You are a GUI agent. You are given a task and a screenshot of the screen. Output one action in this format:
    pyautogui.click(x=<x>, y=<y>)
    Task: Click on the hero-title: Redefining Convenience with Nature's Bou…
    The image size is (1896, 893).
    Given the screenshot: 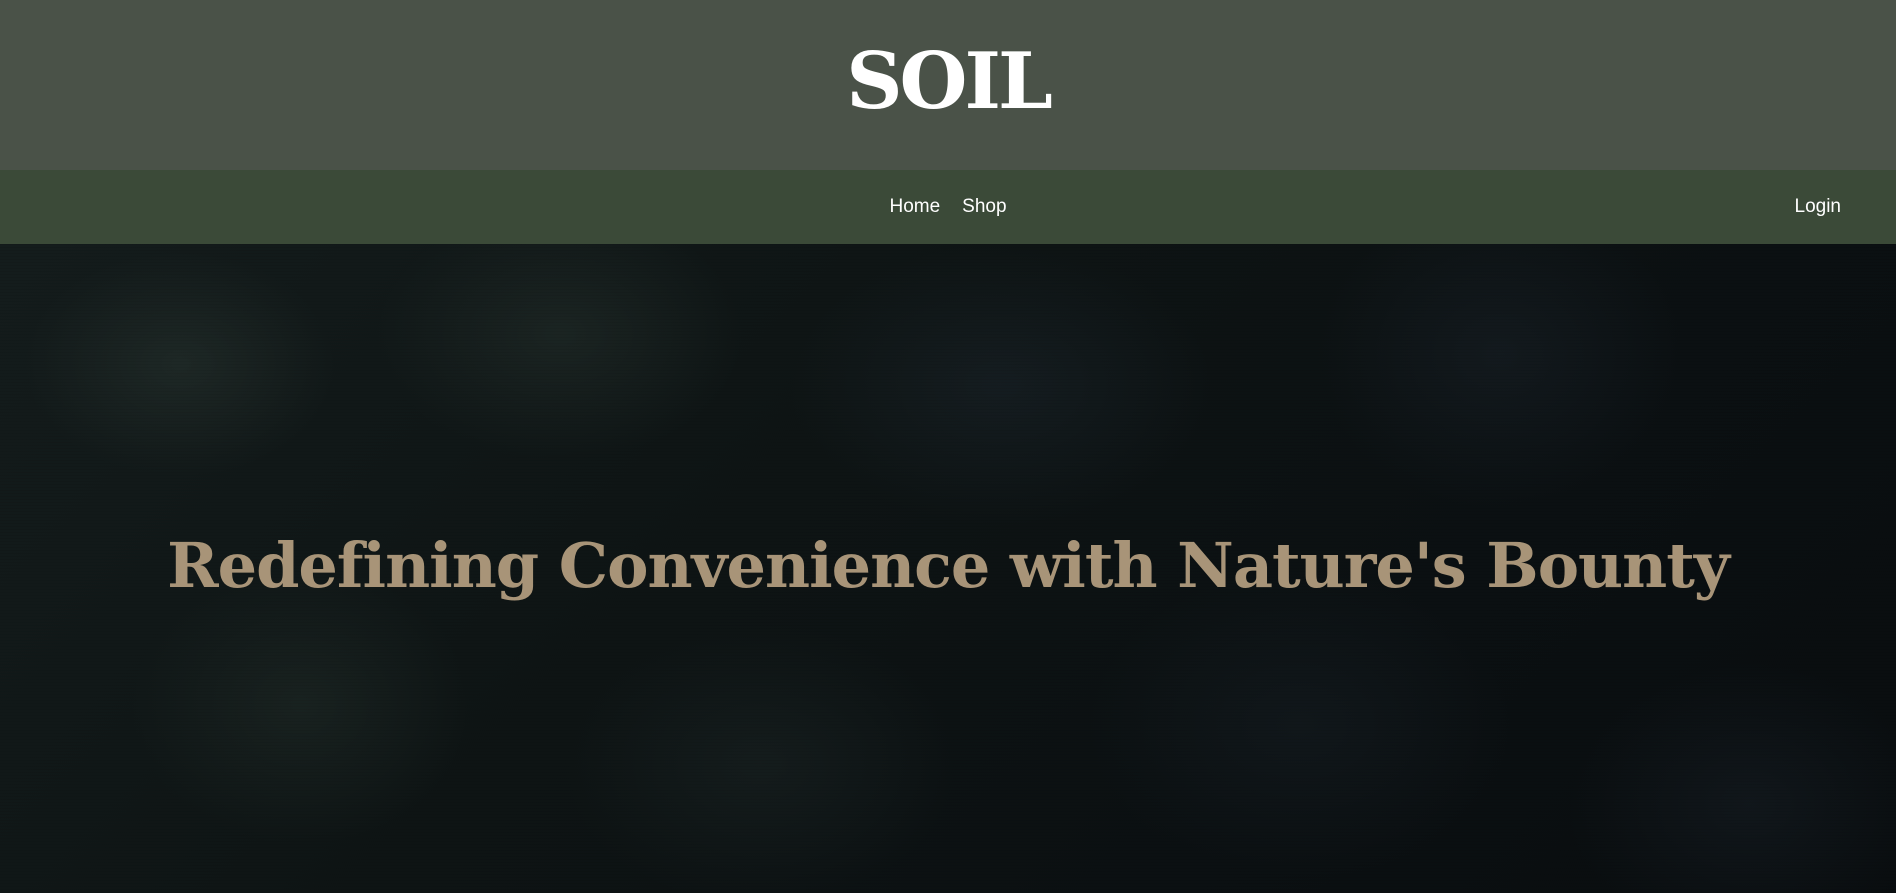 What is the action you would take?
    pyautogui.click(x=948, y=565)
    